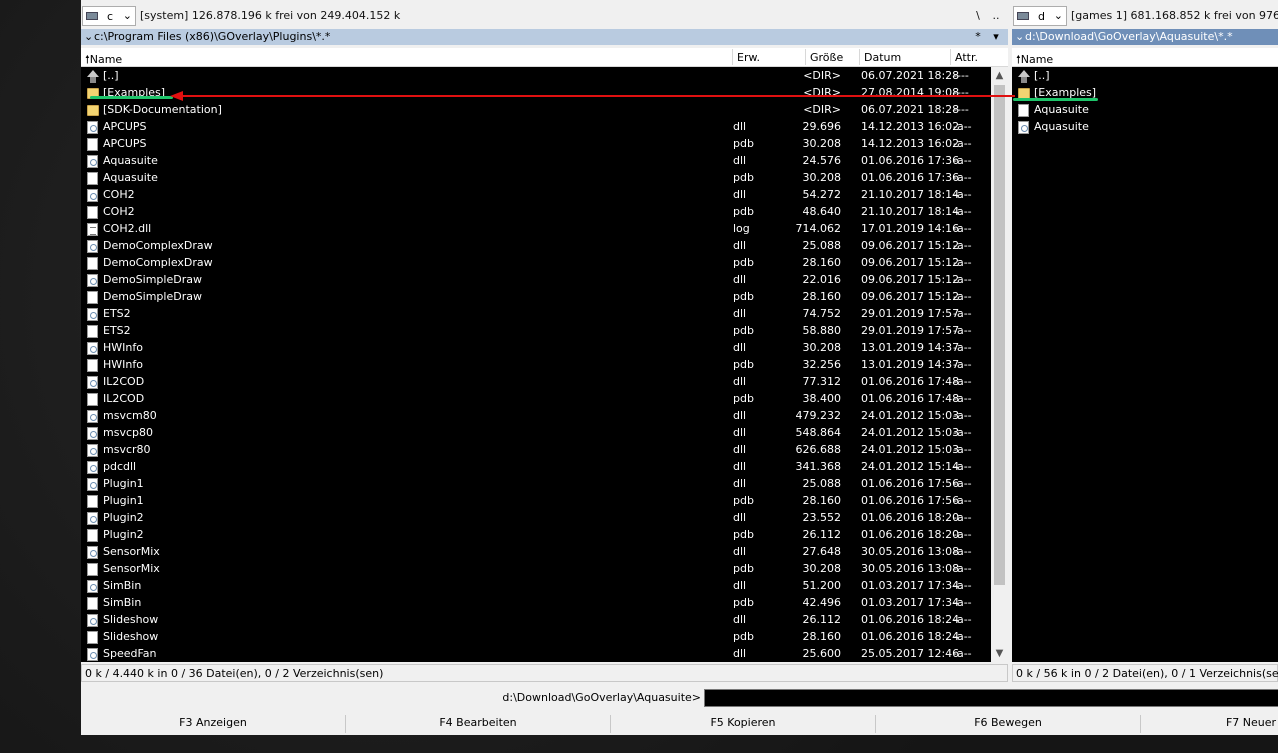  What do you see at coordinates (999, 653) in the screenshot?
I see `scroll-down-icon: ▼` at bounding box center [999, 653].